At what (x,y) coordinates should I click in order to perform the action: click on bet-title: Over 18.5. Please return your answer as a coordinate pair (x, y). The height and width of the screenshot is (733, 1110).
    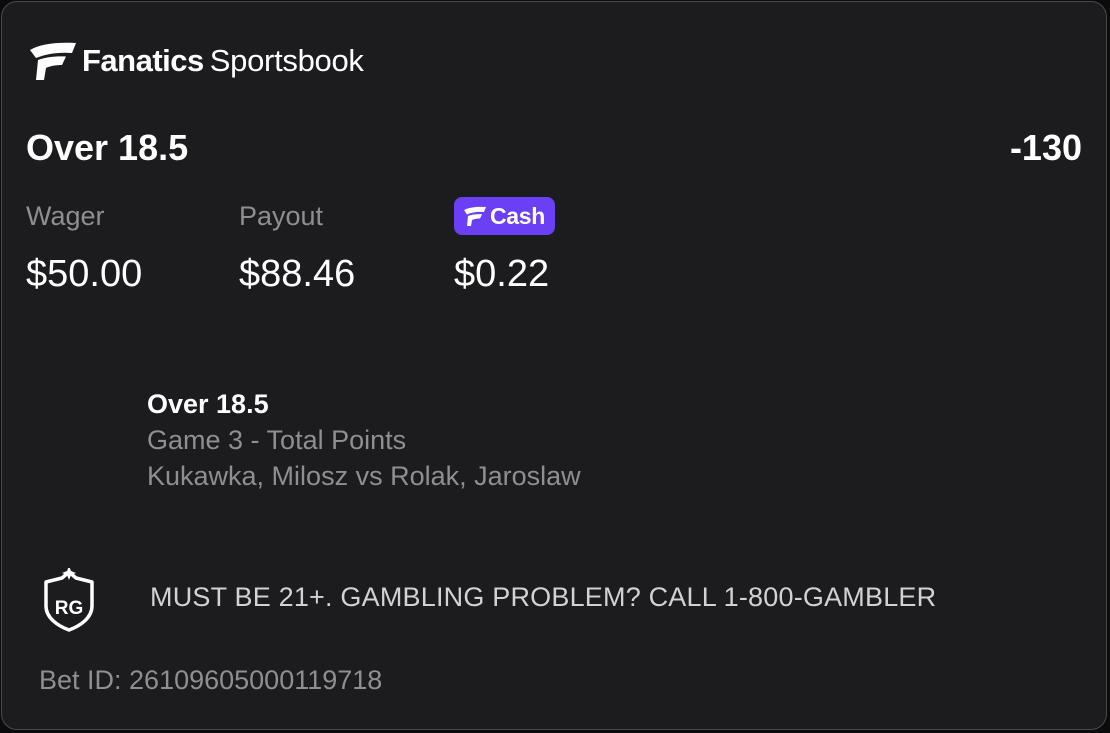
    Looking at the image, I should click on (107, 147).